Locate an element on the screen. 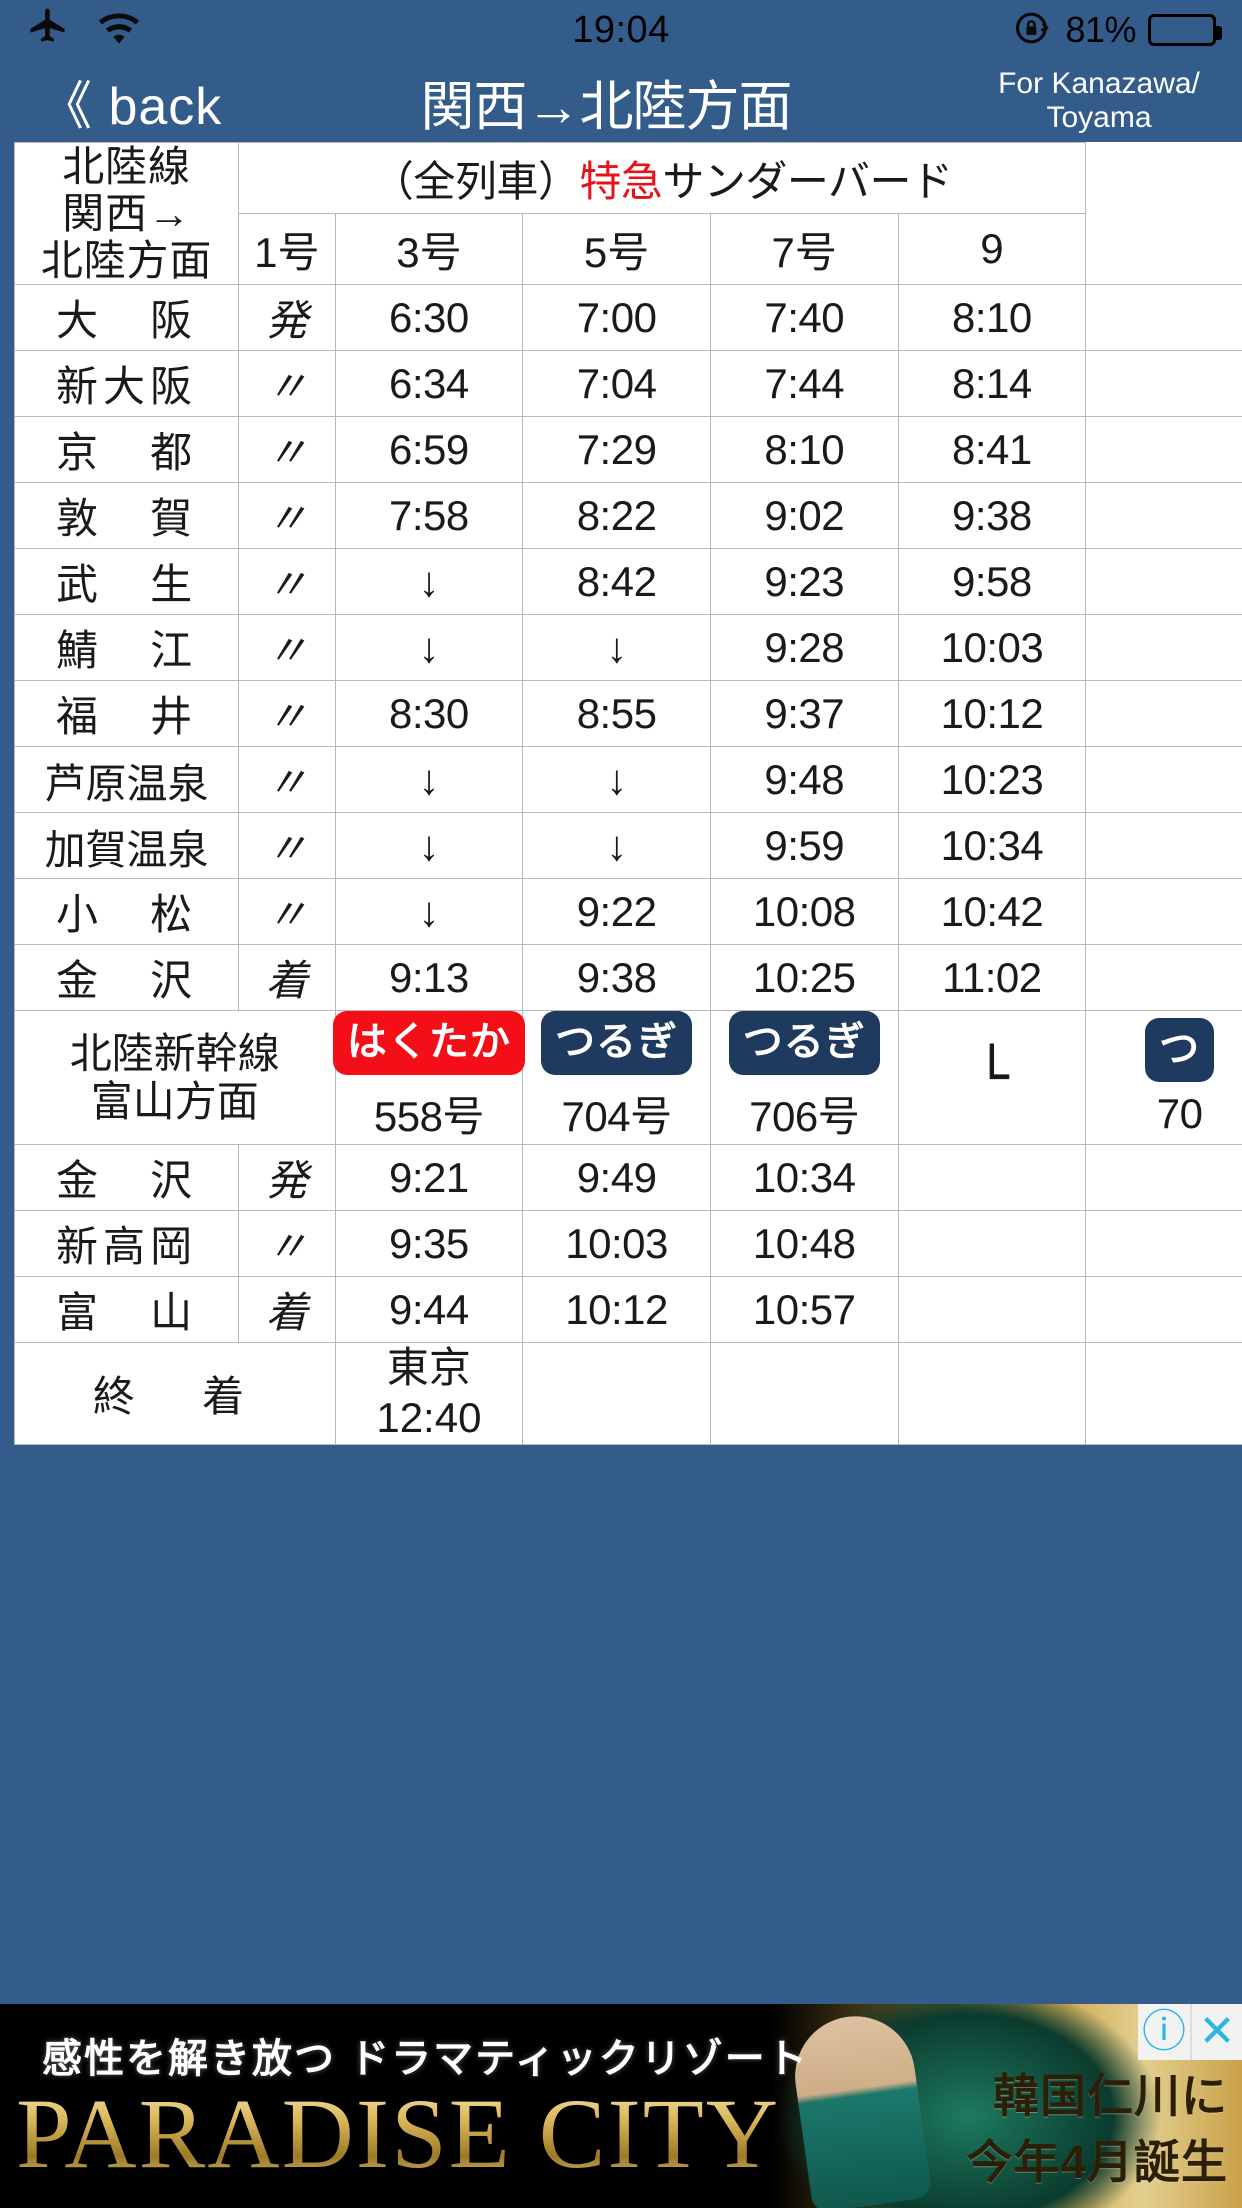 The height and width of the screenshot is (2208, 1242). time-cell-2: 10:08 is located at coordinates (804, 912).